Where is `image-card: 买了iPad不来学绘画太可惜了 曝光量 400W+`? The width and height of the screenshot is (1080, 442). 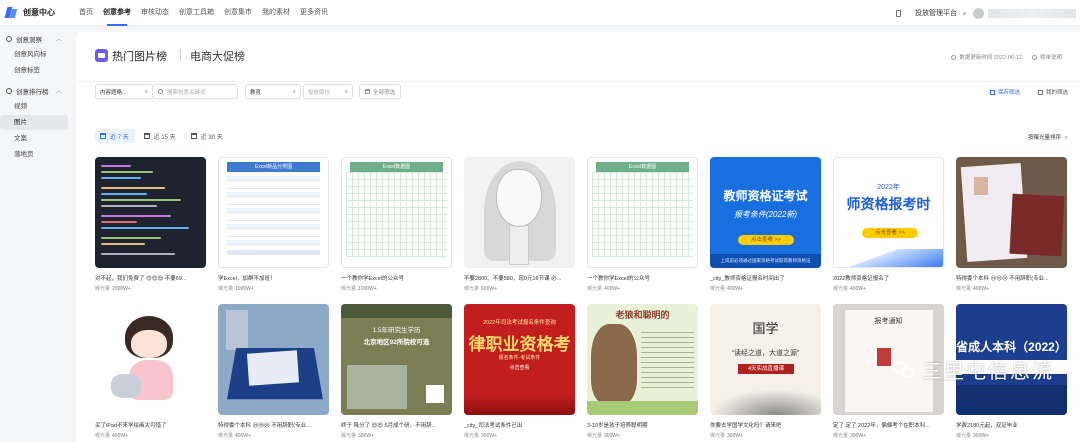
image-card: 买了iPad不来学绘画太可惜了 曝光量 400W+ is located at coordinates (150, 371).